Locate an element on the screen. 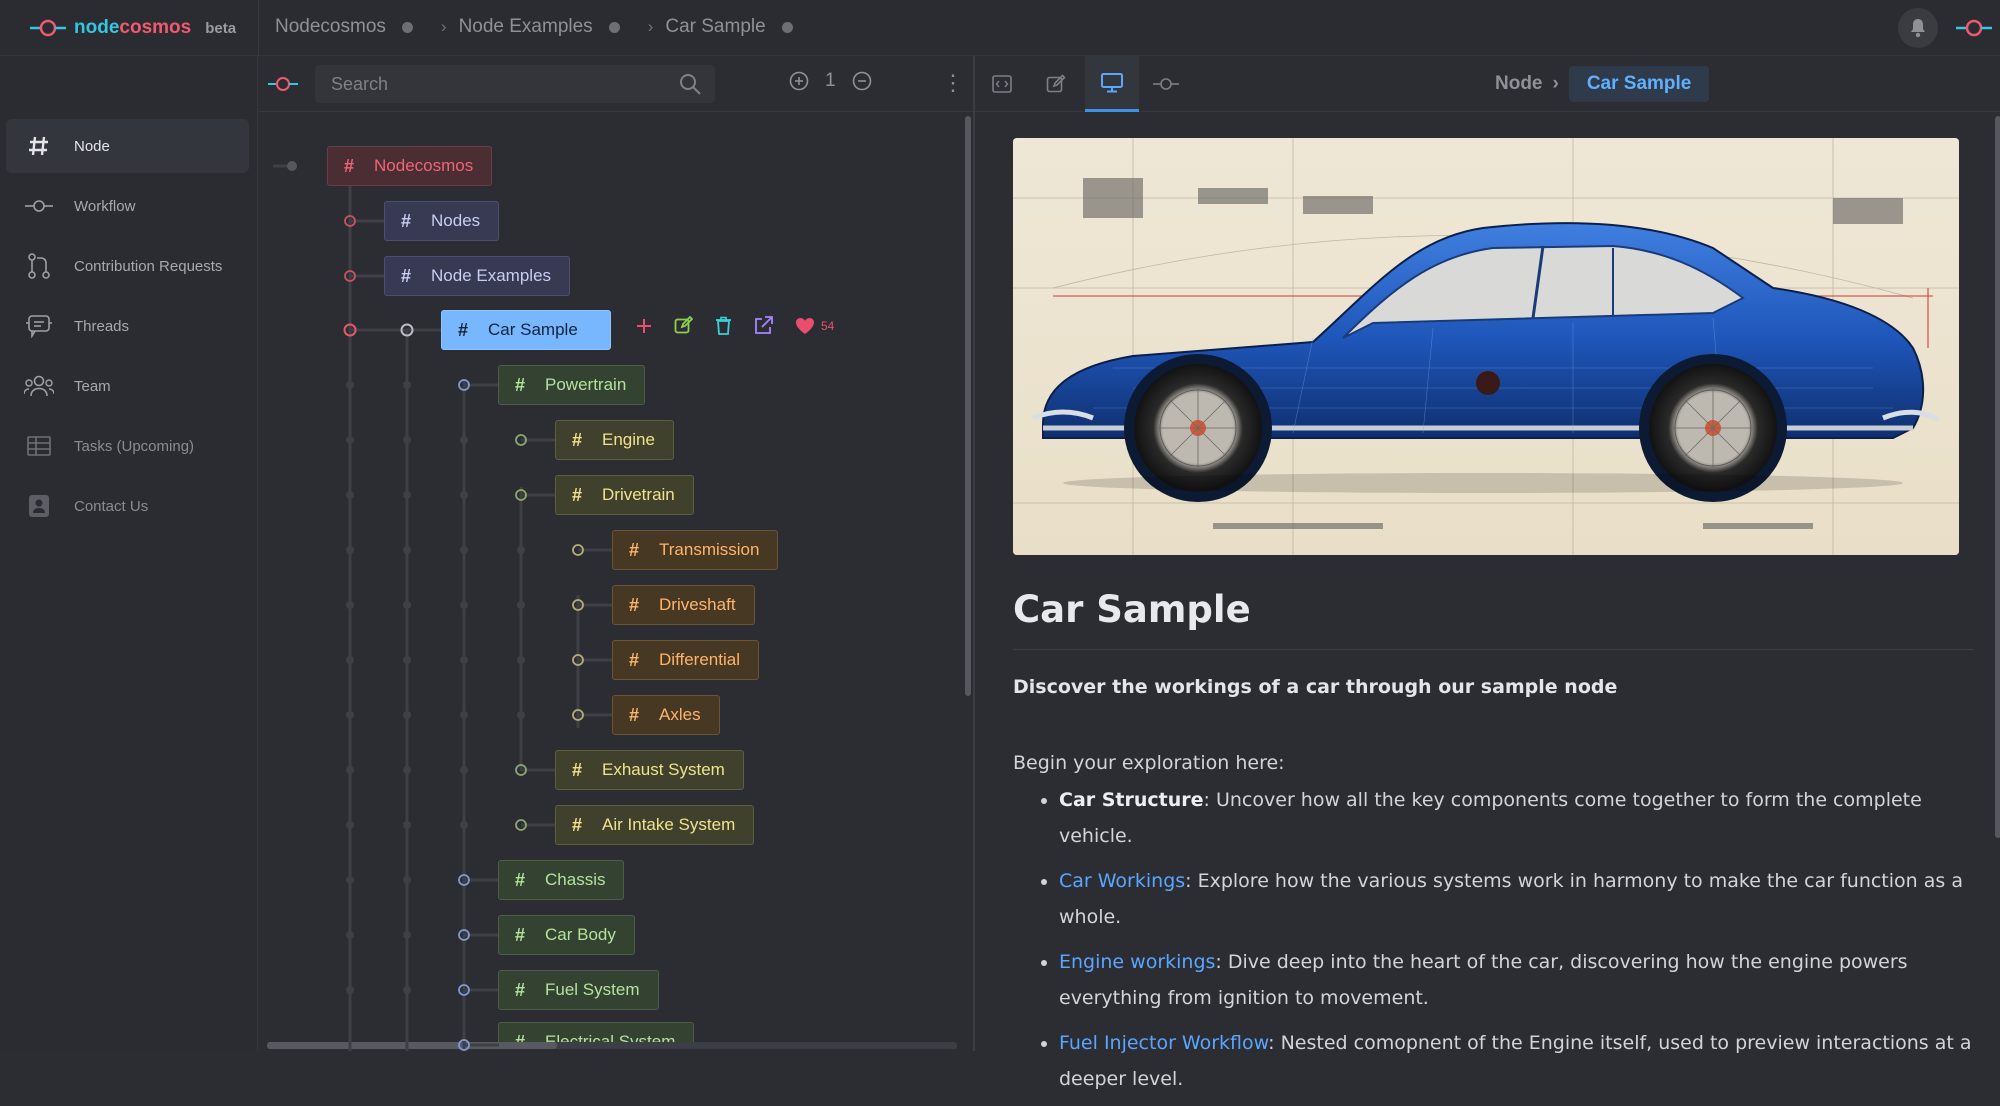 The height and width of the screenshot is (1106, 2000). tree-node: # Electrical System is located at coordinates (596, 1032).